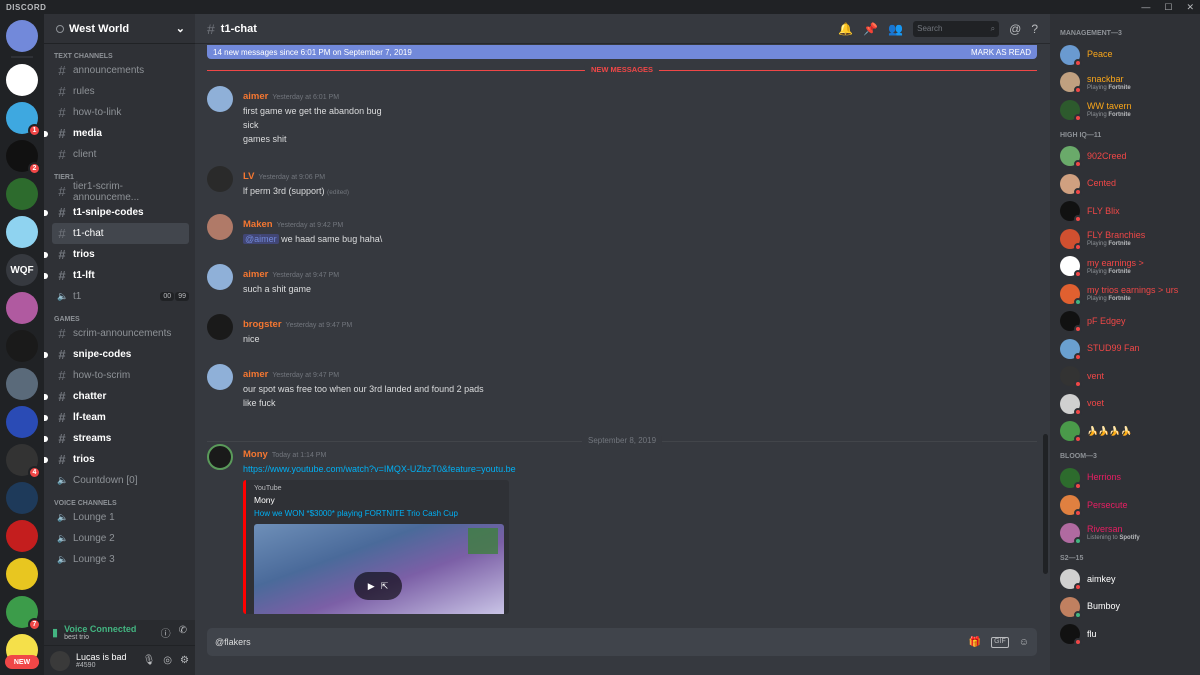  What do you see at coordinates (149, 660) in the screenshot?
I see `microphone-icon: 🎙` at bounding box center [149, 660].